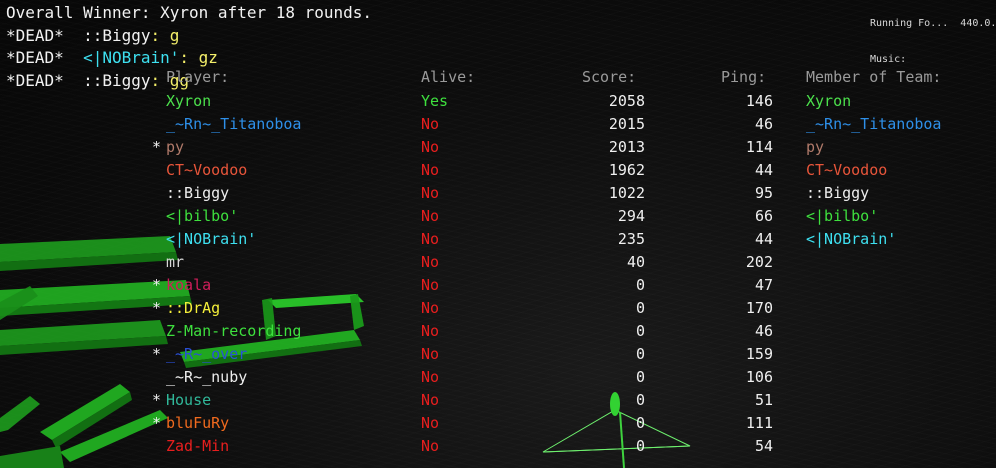 The height and width of the screenshot is (468, 996). What do you see at coordinates (198, 423) in the screenshot?
I see `player-name: bluFuRy` at bounding box center [198, 423].